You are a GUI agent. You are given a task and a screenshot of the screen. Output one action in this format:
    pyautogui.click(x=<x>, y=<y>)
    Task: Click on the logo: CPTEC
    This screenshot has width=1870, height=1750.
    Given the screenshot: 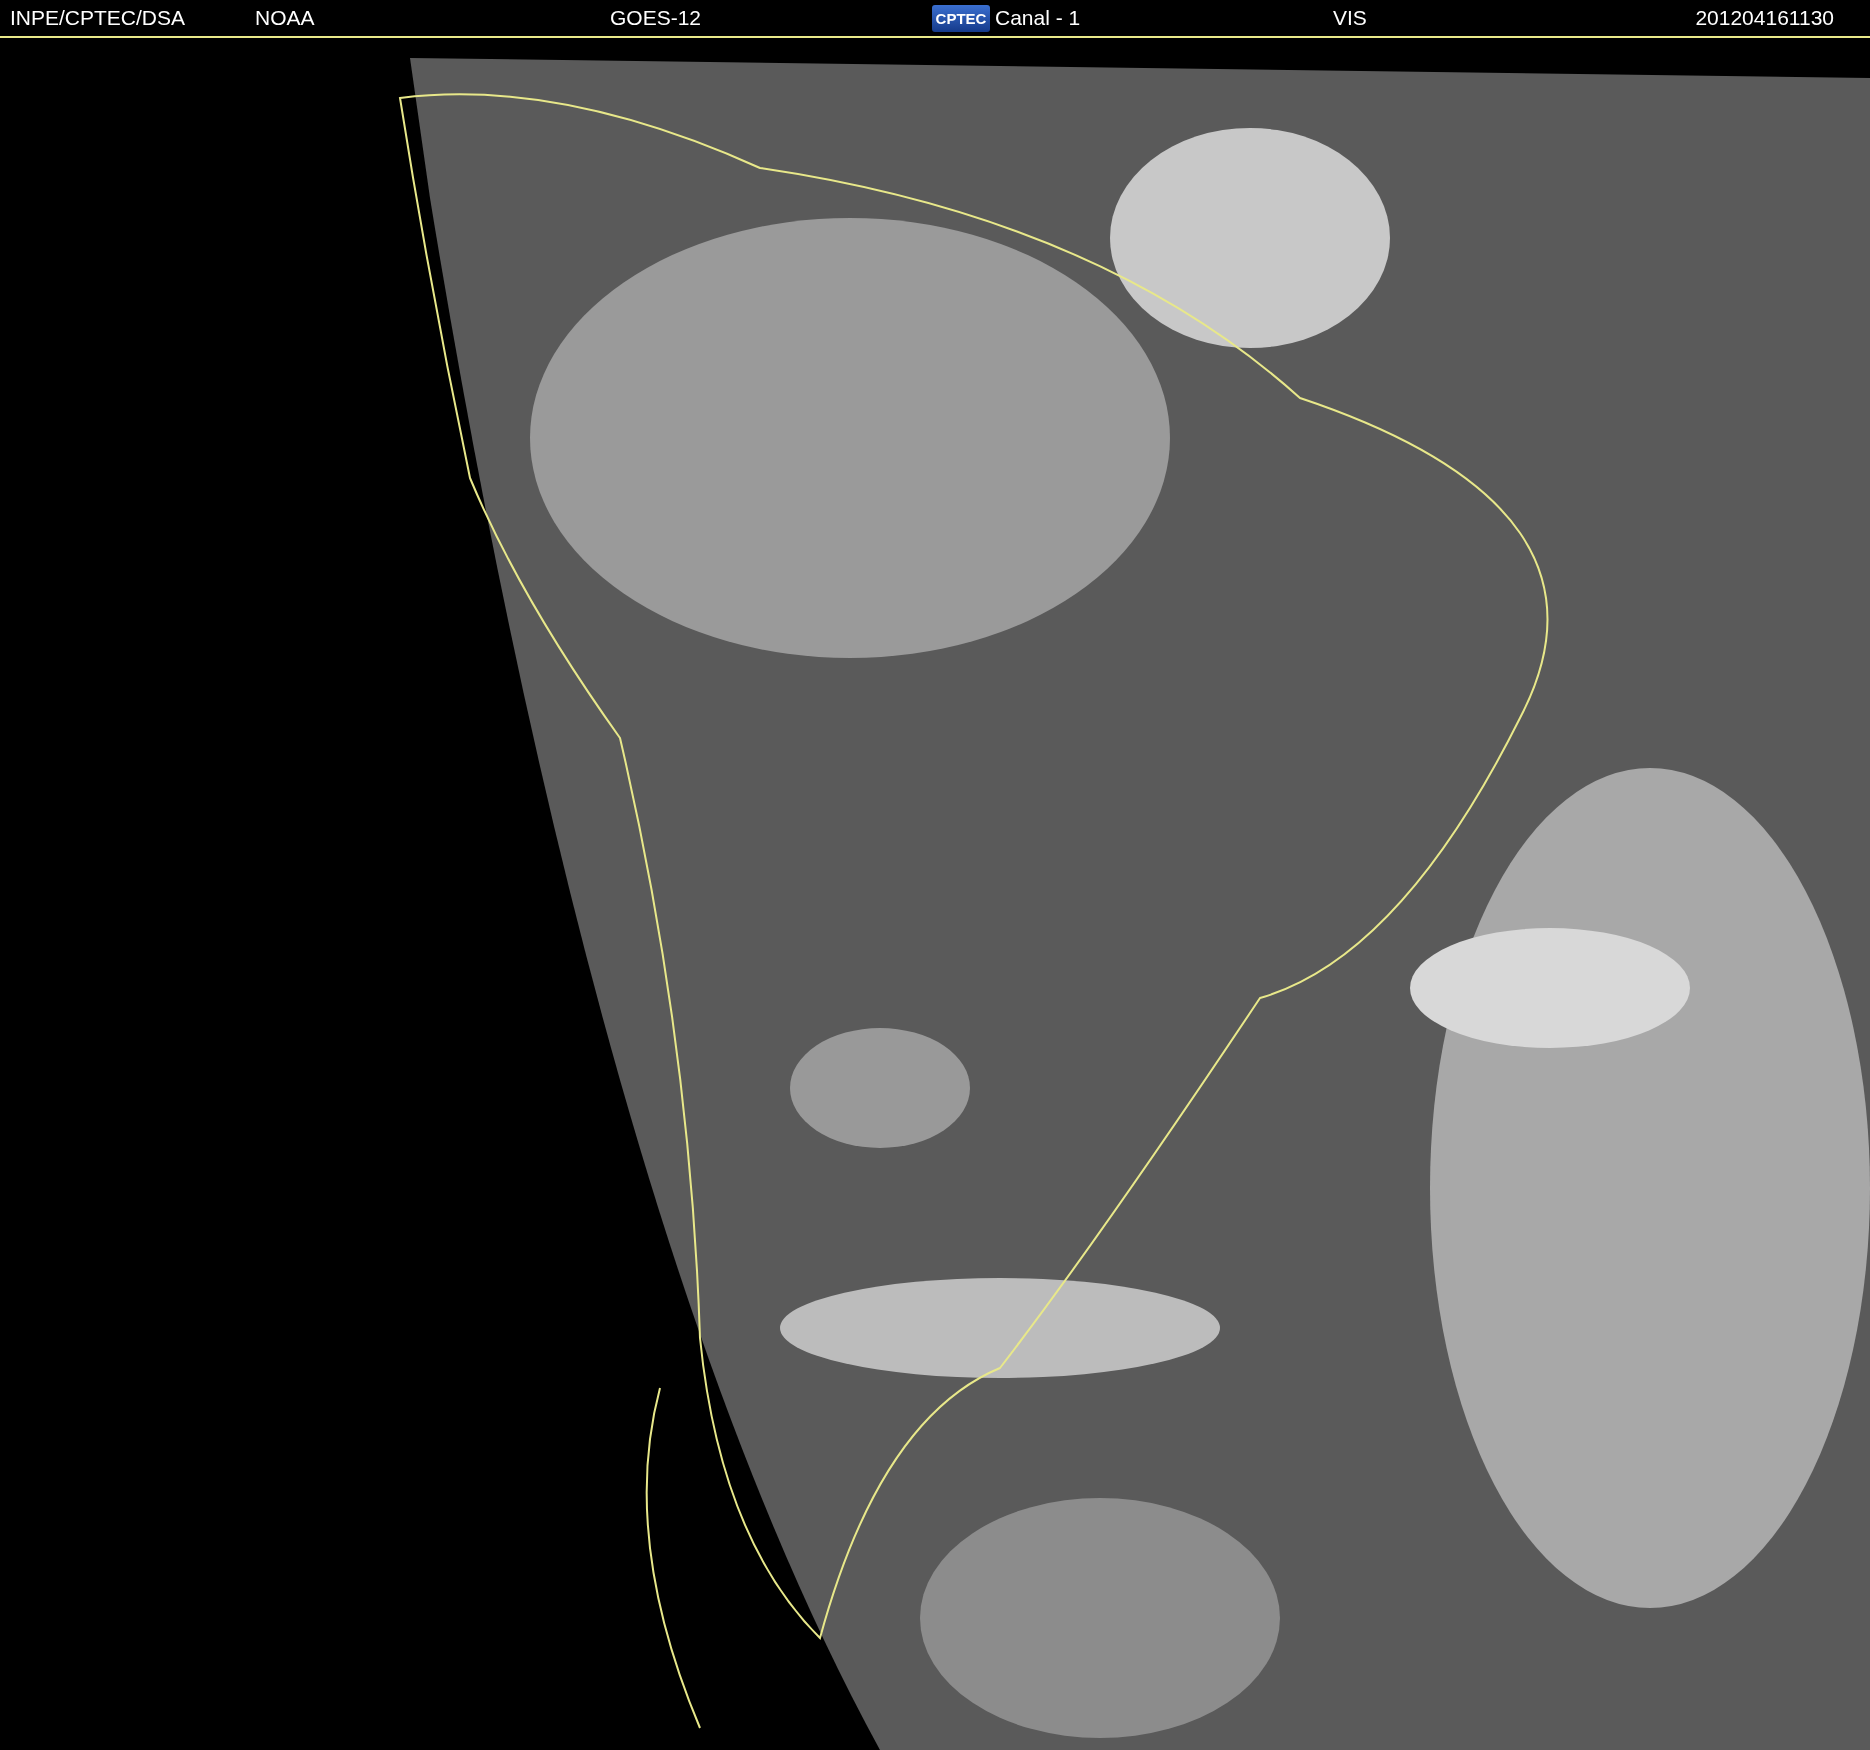 What is the action you would take?
    pyautogui.click(x=961, y=18)
    